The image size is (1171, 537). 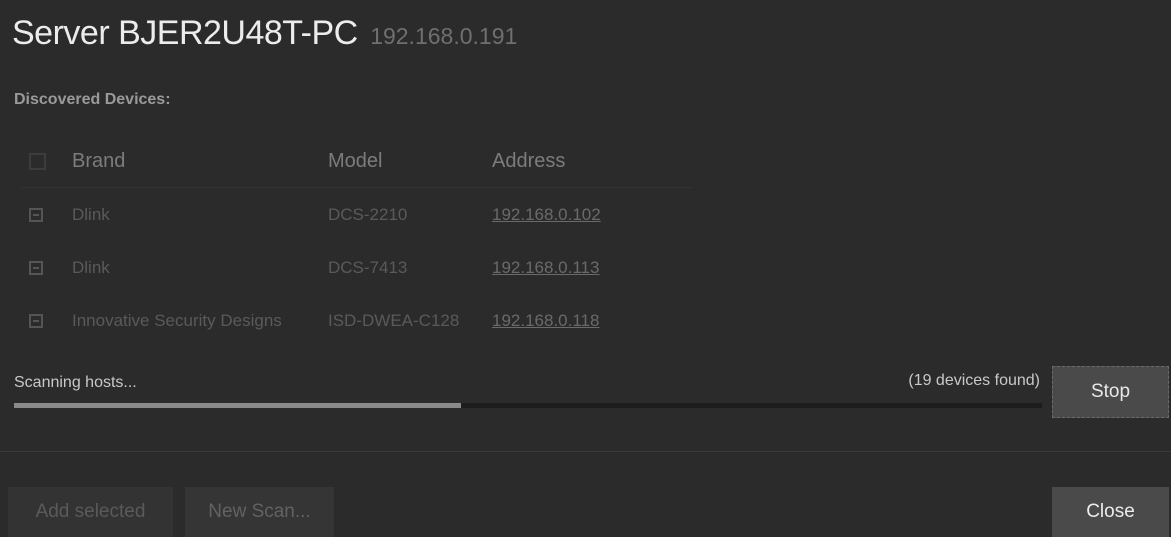 I want to click on column-header-address: Address, so click(x=592, y=161).